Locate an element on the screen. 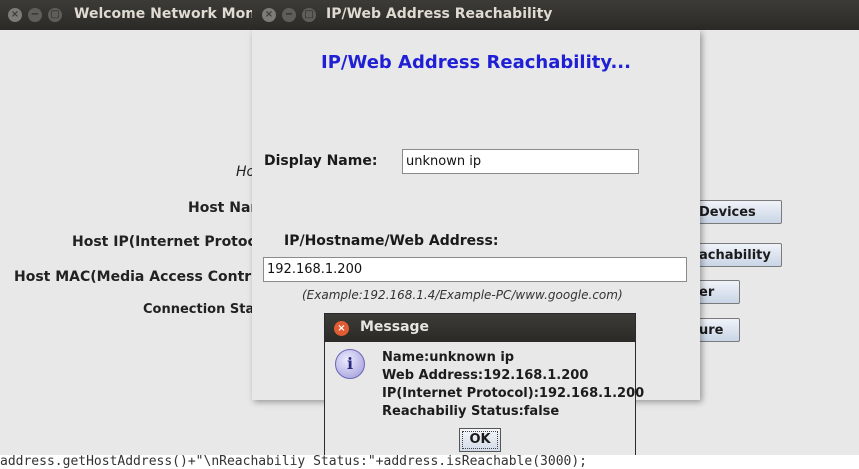 The width and height of the screenshot is (859, 469). main-window-titlebar: × − □ Welcome Network Monit is located at coordinates (133, 15).